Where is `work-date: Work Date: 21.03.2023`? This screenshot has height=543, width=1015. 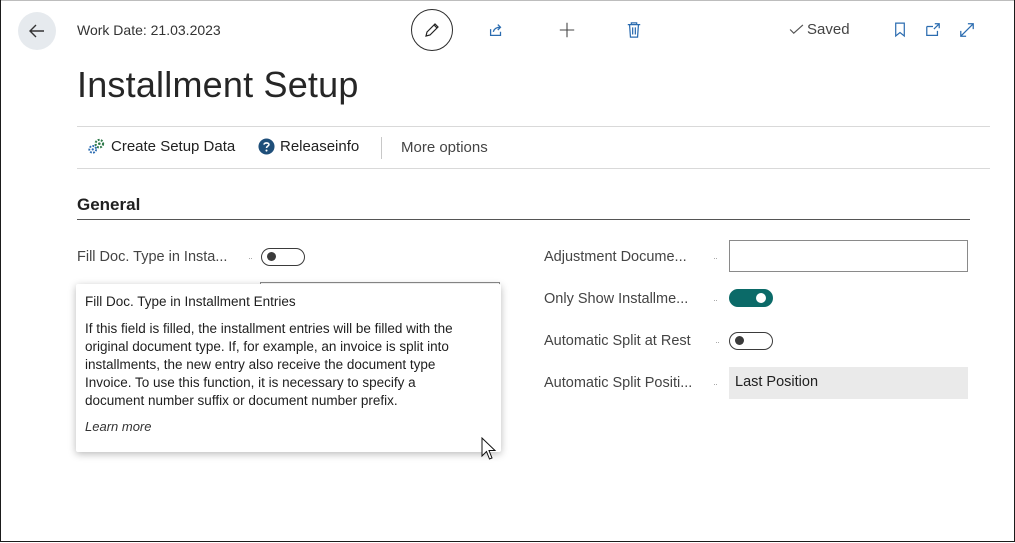 work-date: Work Date: 21.03.2023 is located at coordinates (149, 30).